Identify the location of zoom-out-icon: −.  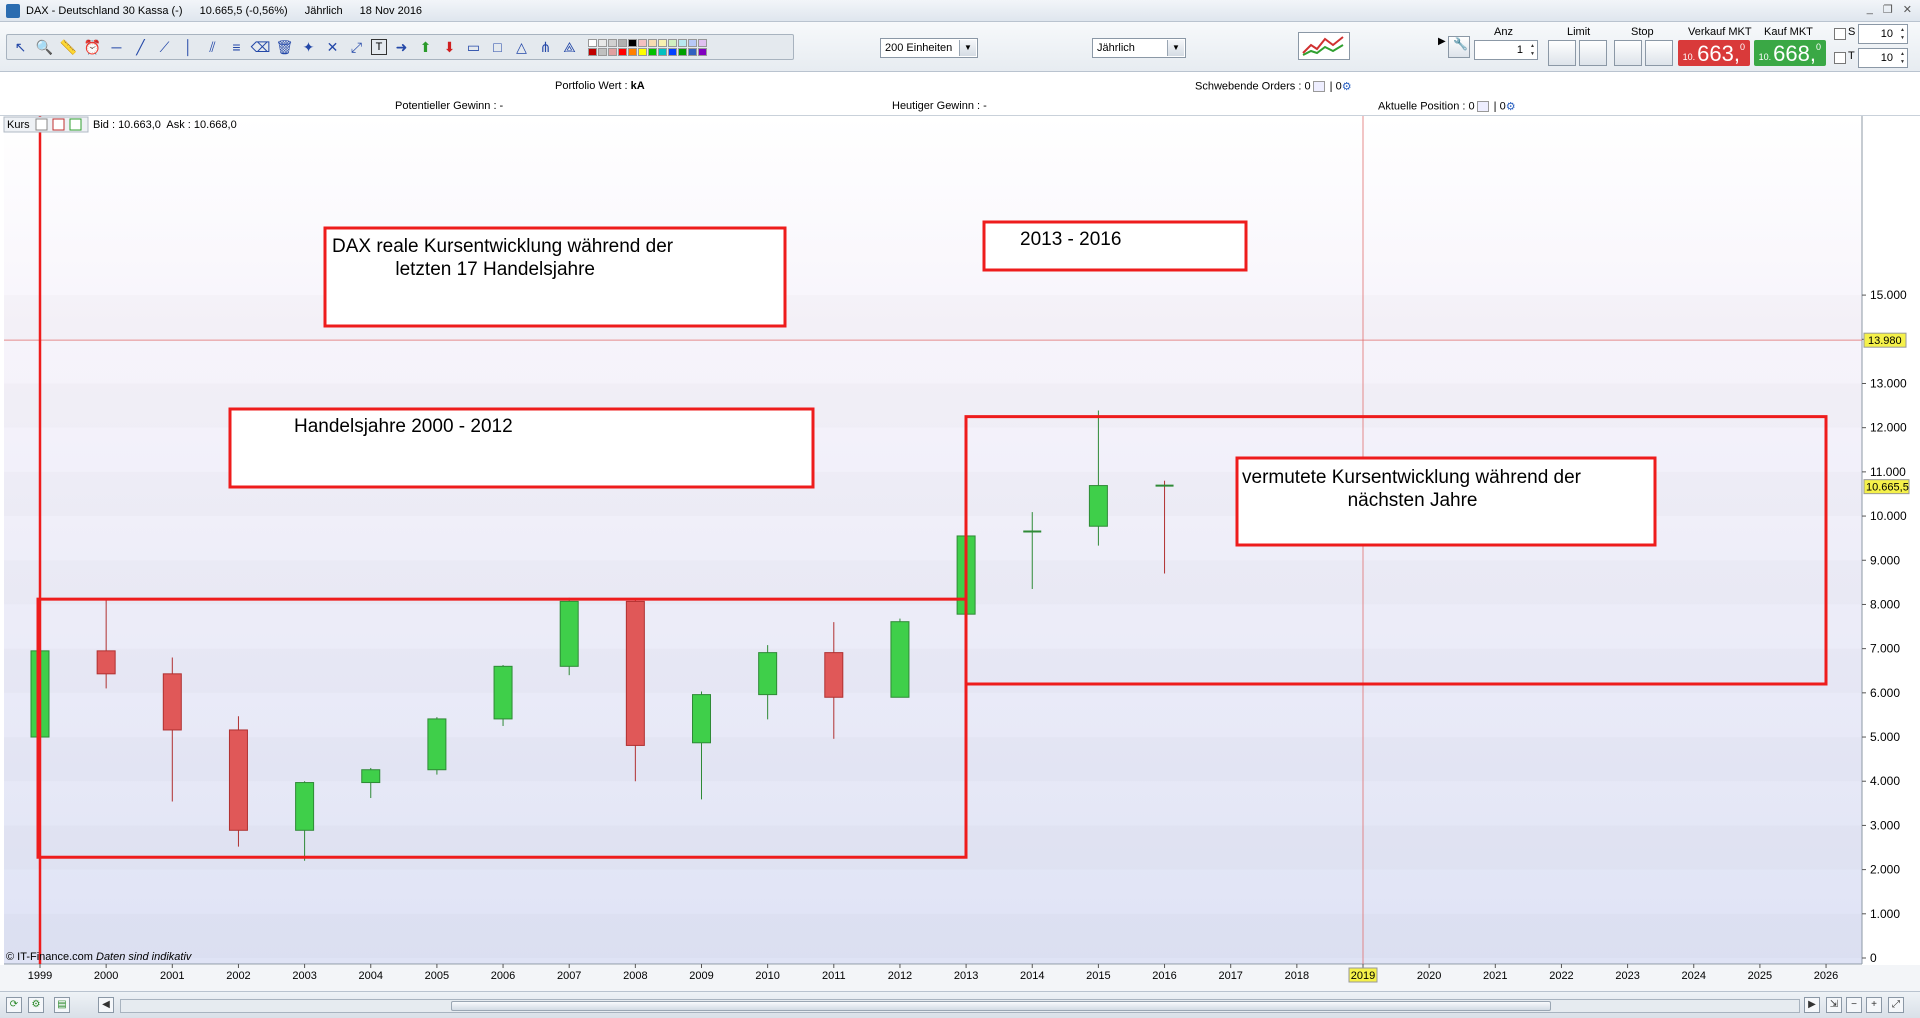
(1854, 1005).